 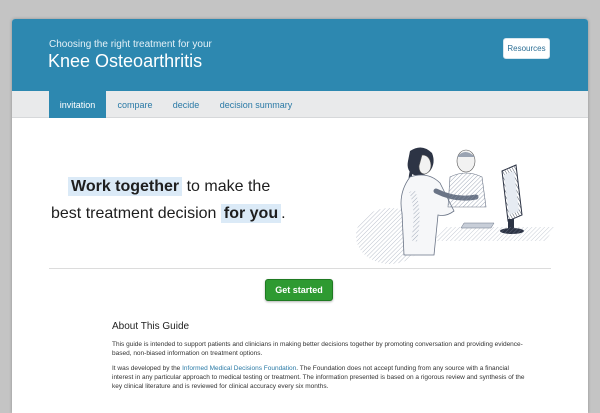 I want to click on tab-invitation: invitation, so click(x=77, y=104).